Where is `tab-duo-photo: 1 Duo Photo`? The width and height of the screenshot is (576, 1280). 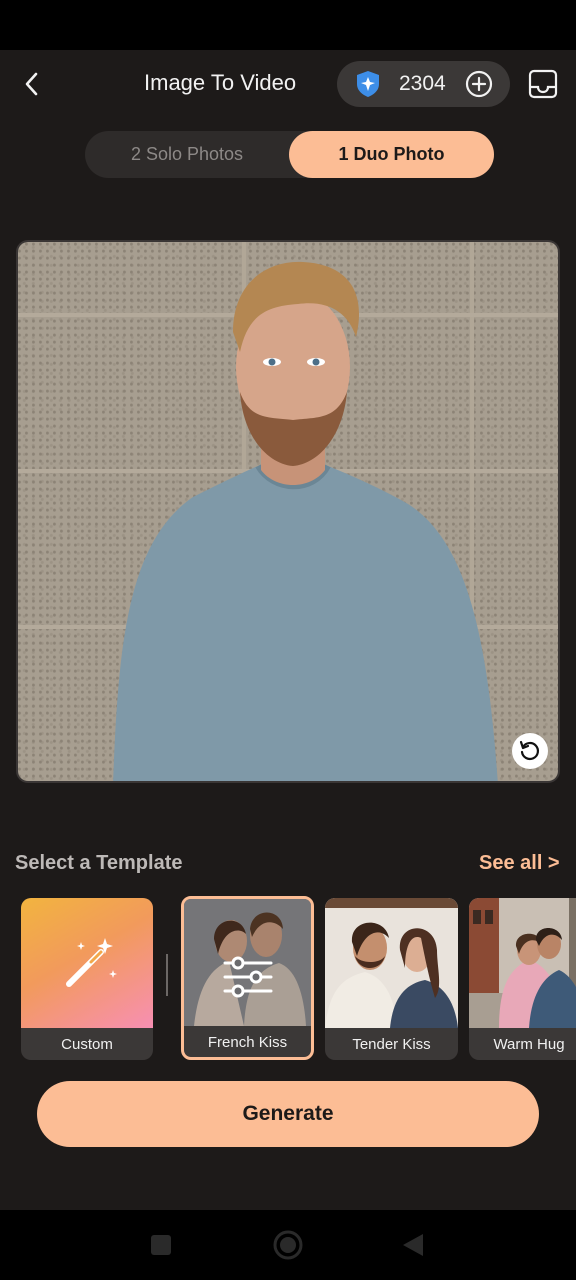 tab-duo-photo: 1 Duo Photo is located at coordinates (391, 154).